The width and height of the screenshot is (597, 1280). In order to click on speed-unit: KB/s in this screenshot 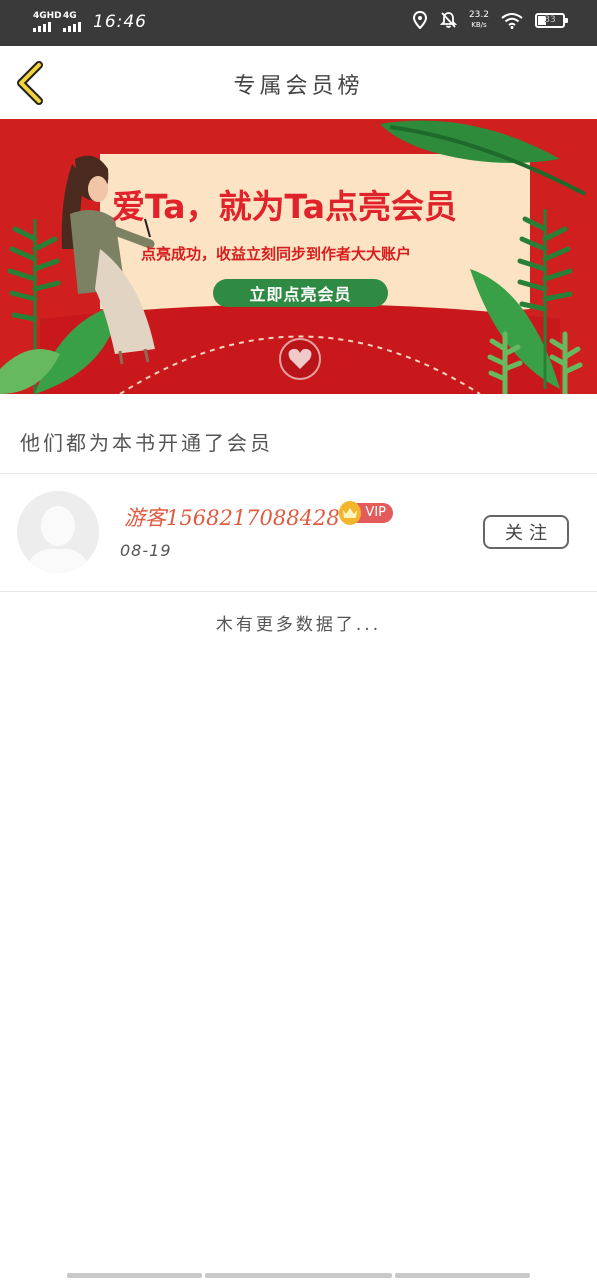, I will do `click(479, 25)`.